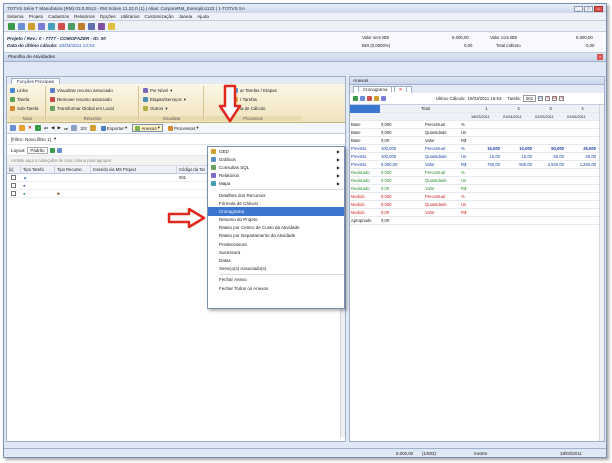 The image size is (612, 463). I want to click on column-header-tipo-tarefa: Tipo Tarefa, so click(38, 169).